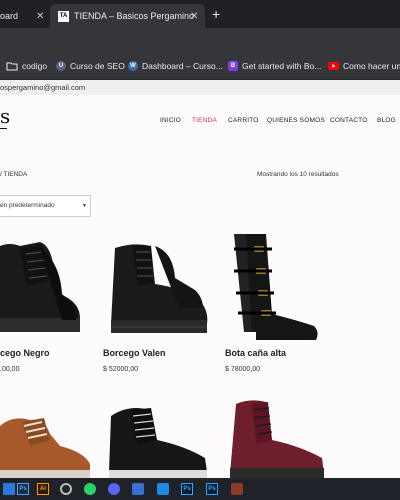 This screenshot has height=500, width=400. Describe the element at coordinates (204, 120) in the screenshot. I see `nav-tienda: TIENDA` at that location.